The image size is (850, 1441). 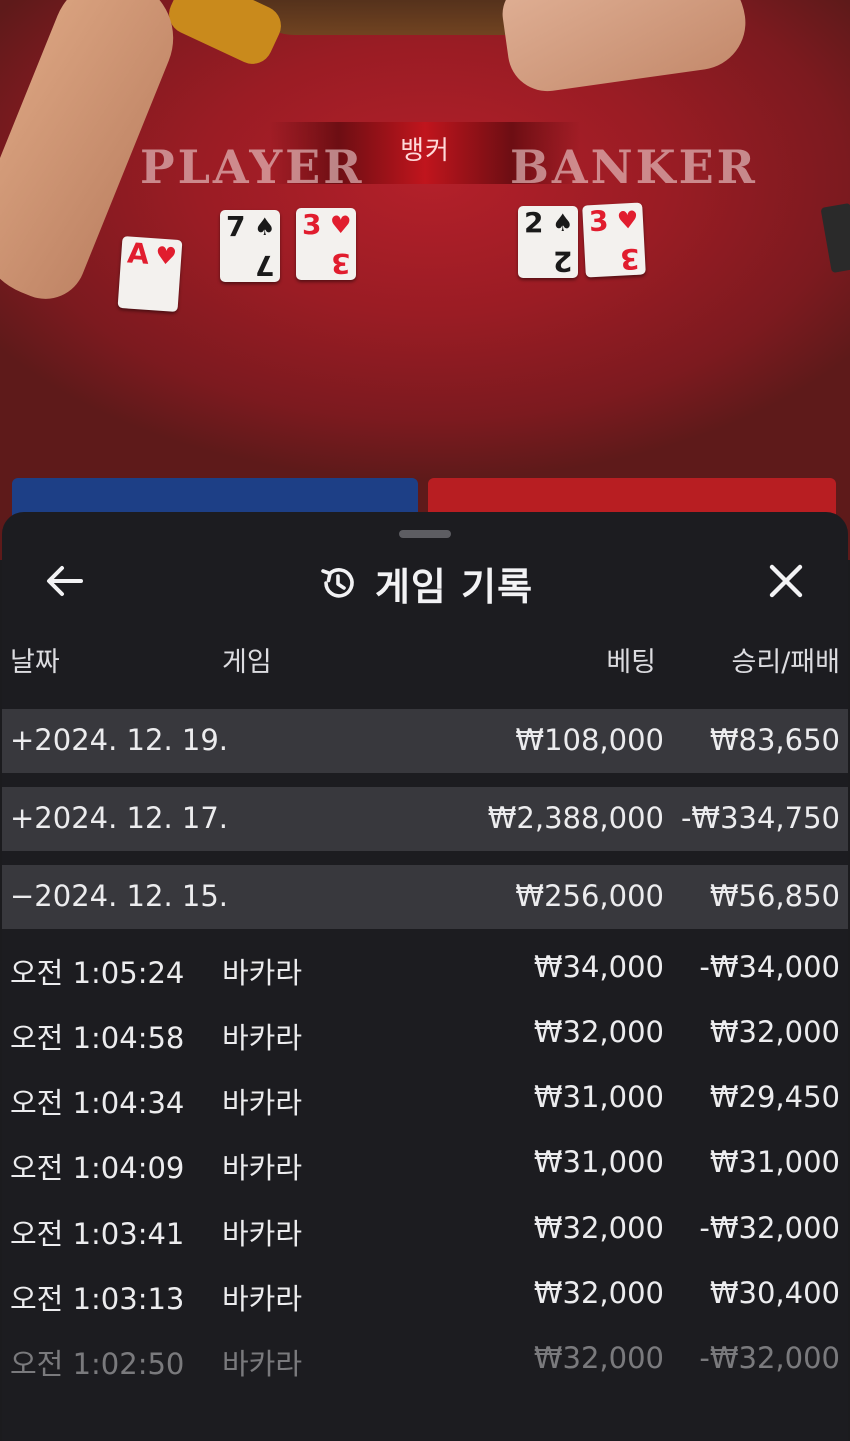 What do you see at coordinates (548, 242) in the screenshot?
I see `banker-card-1: 2 ♠ 2` at bounding box center [548, 242].